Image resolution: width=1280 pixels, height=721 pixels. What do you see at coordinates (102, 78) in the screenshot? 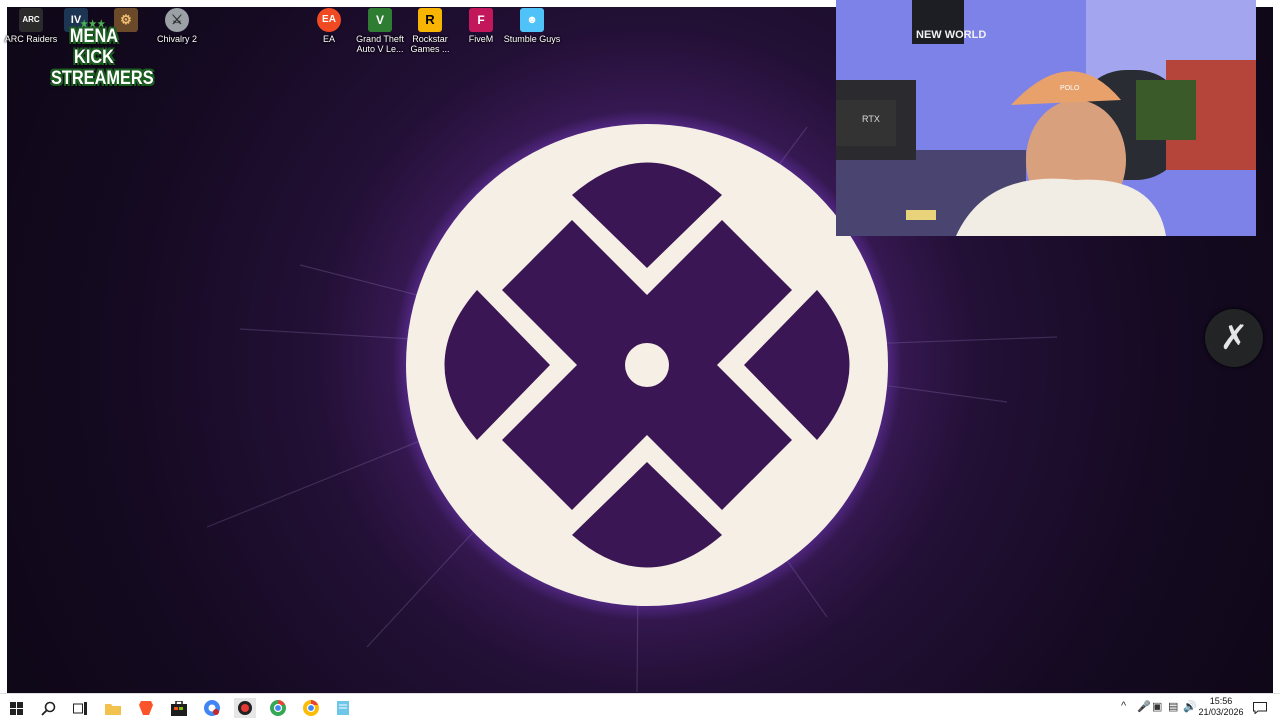
I see `badge-line-2: STREAMERS` at bounding box center [102, 78].